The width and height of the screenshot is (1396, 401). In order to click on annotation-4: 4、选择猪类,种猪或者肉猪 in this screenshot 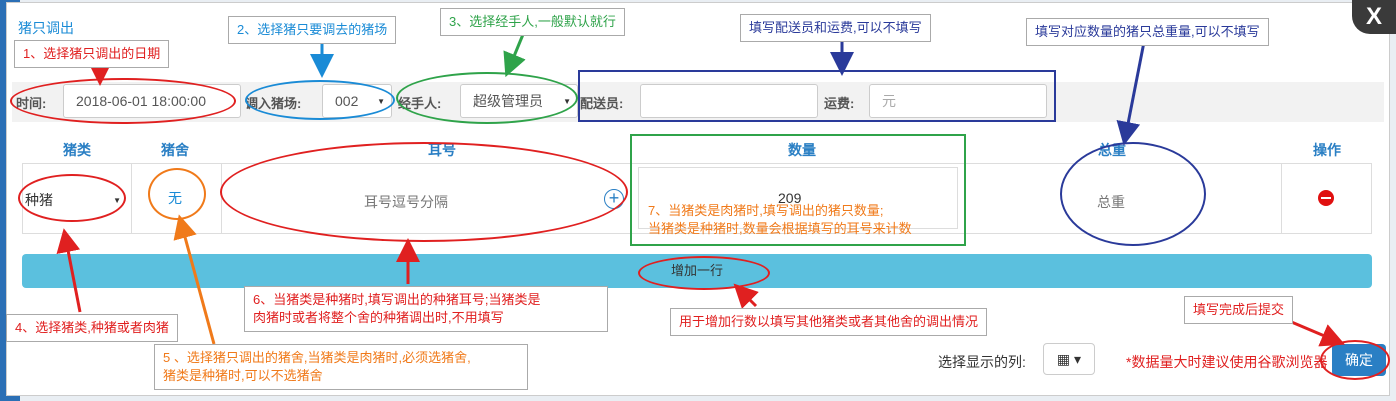, I will do `click(92, 328)`.